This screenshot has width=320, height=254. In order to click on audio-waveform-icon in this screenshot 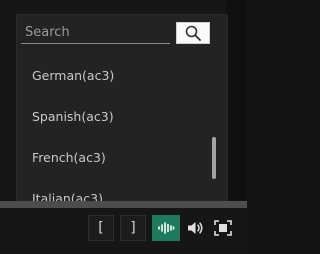, I will do `click(166, 228)`.